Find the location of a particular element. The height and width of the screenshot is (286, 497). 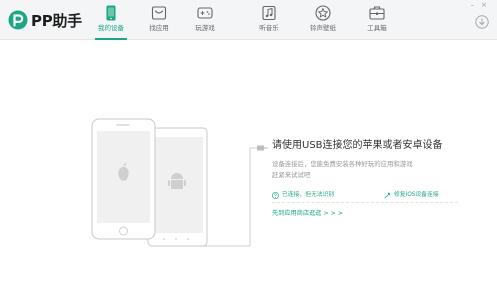

ringtone-wallpaper-icon is located at coordinates (323, 13).